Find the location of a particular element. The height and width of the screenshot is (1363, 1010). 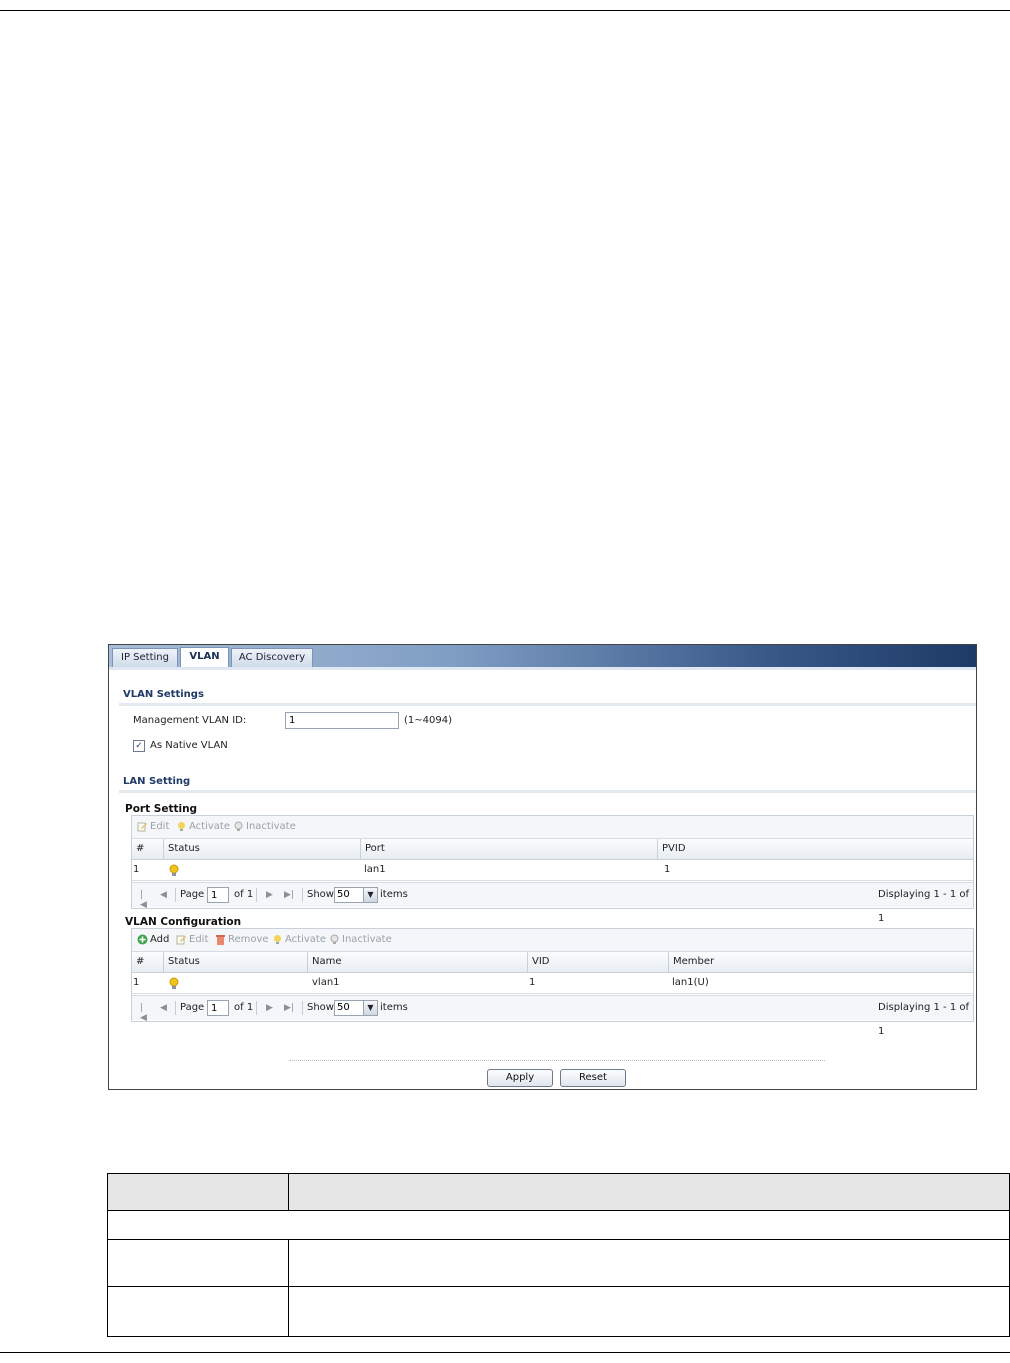

tab-vlan: VLAN is located at coordinates (204, 657).